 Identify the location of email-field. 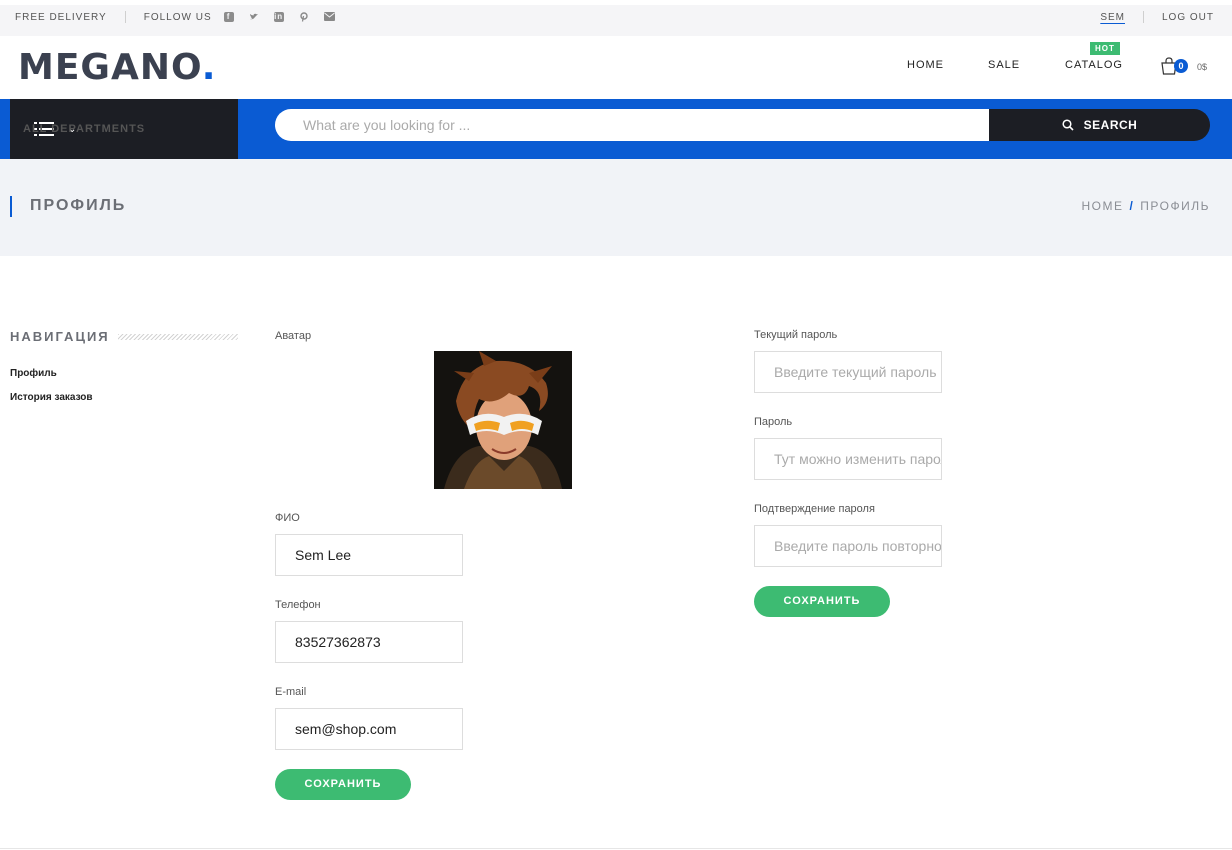
(369, 729).